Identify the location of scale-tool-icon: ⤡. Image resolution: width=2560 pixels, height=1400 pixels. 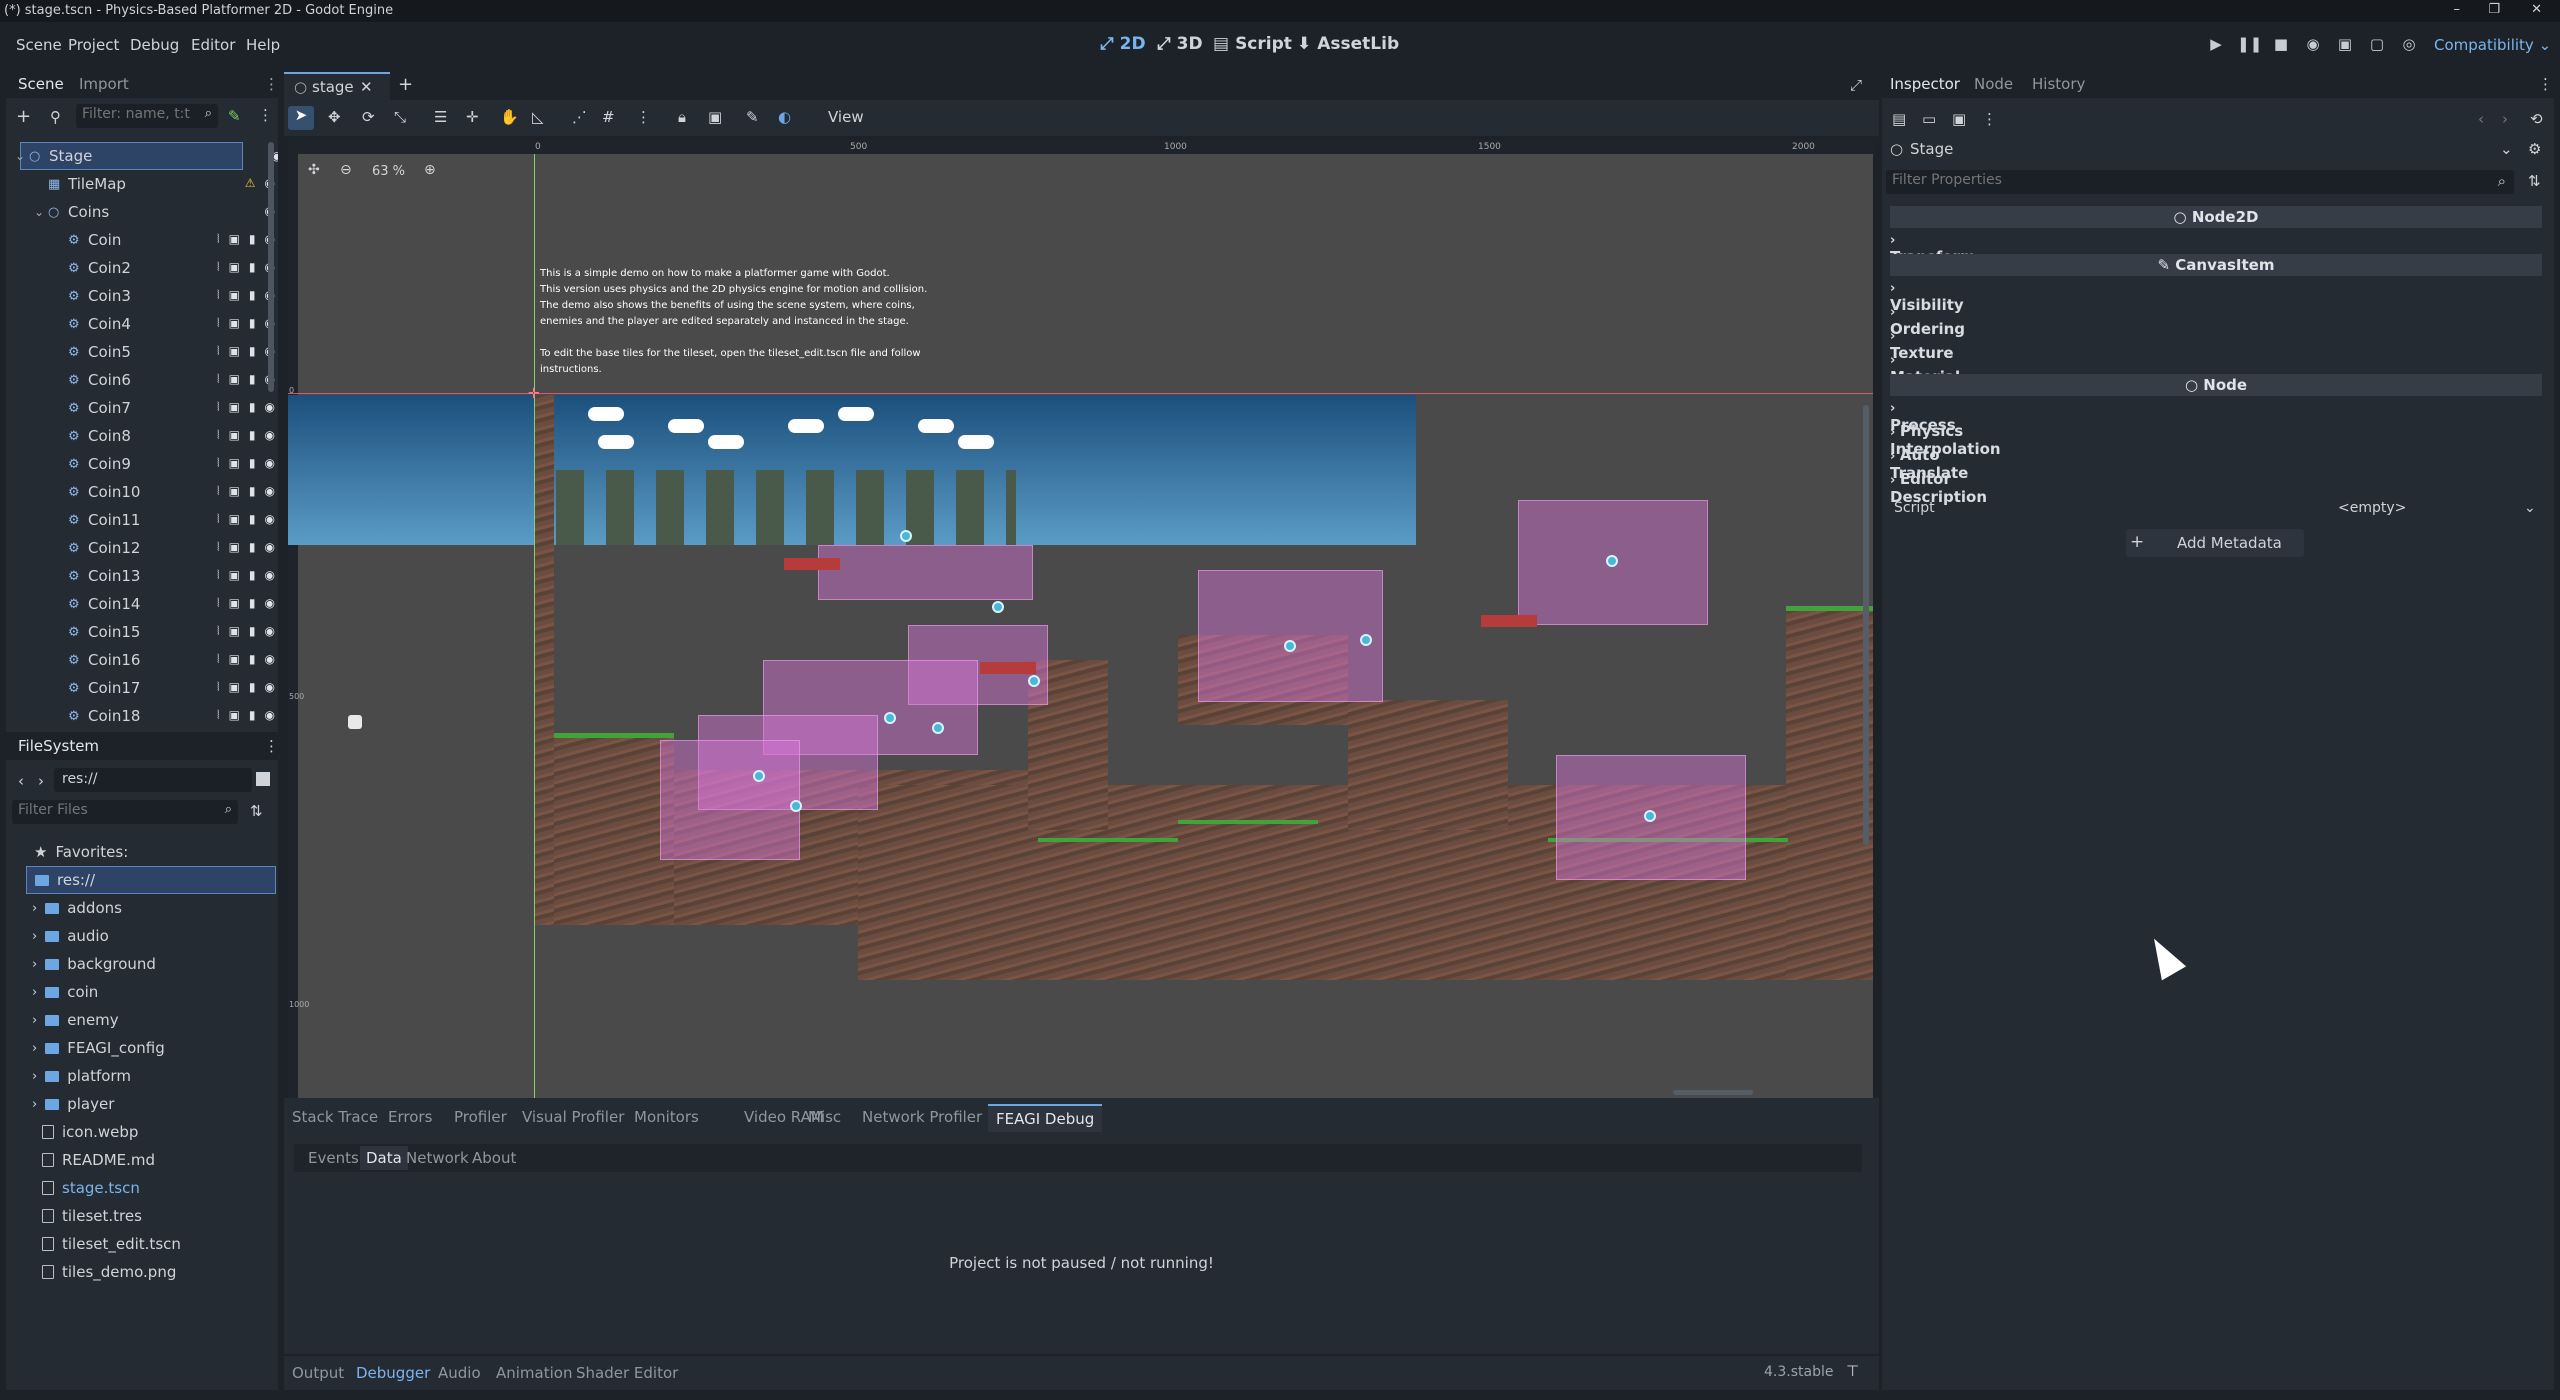
(400, 117).